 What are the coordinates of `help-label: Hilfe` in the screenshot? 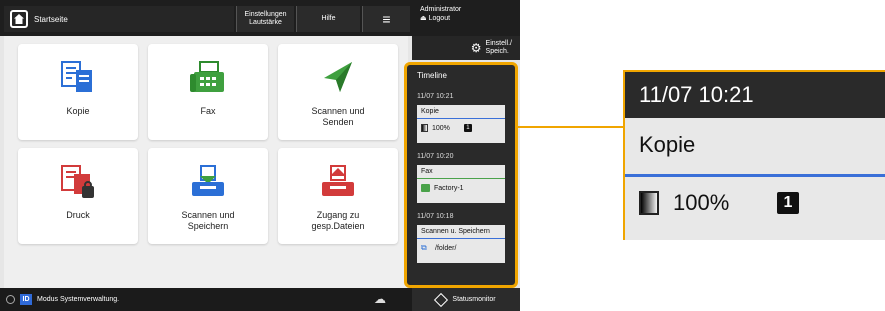 It's located at (328, 18).